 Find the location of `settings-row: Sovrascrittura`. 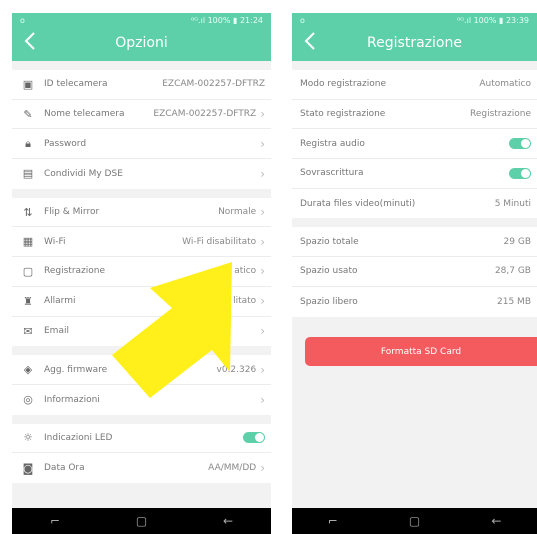

settings-row: Sovrascrittura is located at coordinates (414, 174).